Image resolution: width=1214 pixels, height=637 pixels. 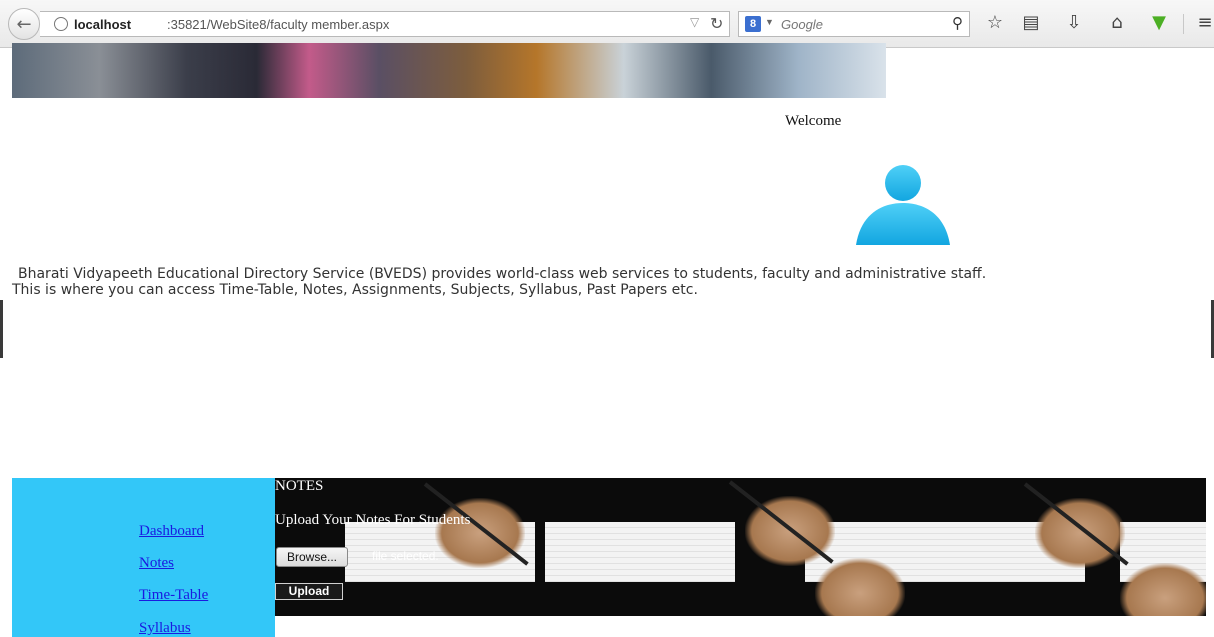 What do you see at coordinates (449, 70) in the screenshot?
I see `banner-image` at bounding box center [449, 70].